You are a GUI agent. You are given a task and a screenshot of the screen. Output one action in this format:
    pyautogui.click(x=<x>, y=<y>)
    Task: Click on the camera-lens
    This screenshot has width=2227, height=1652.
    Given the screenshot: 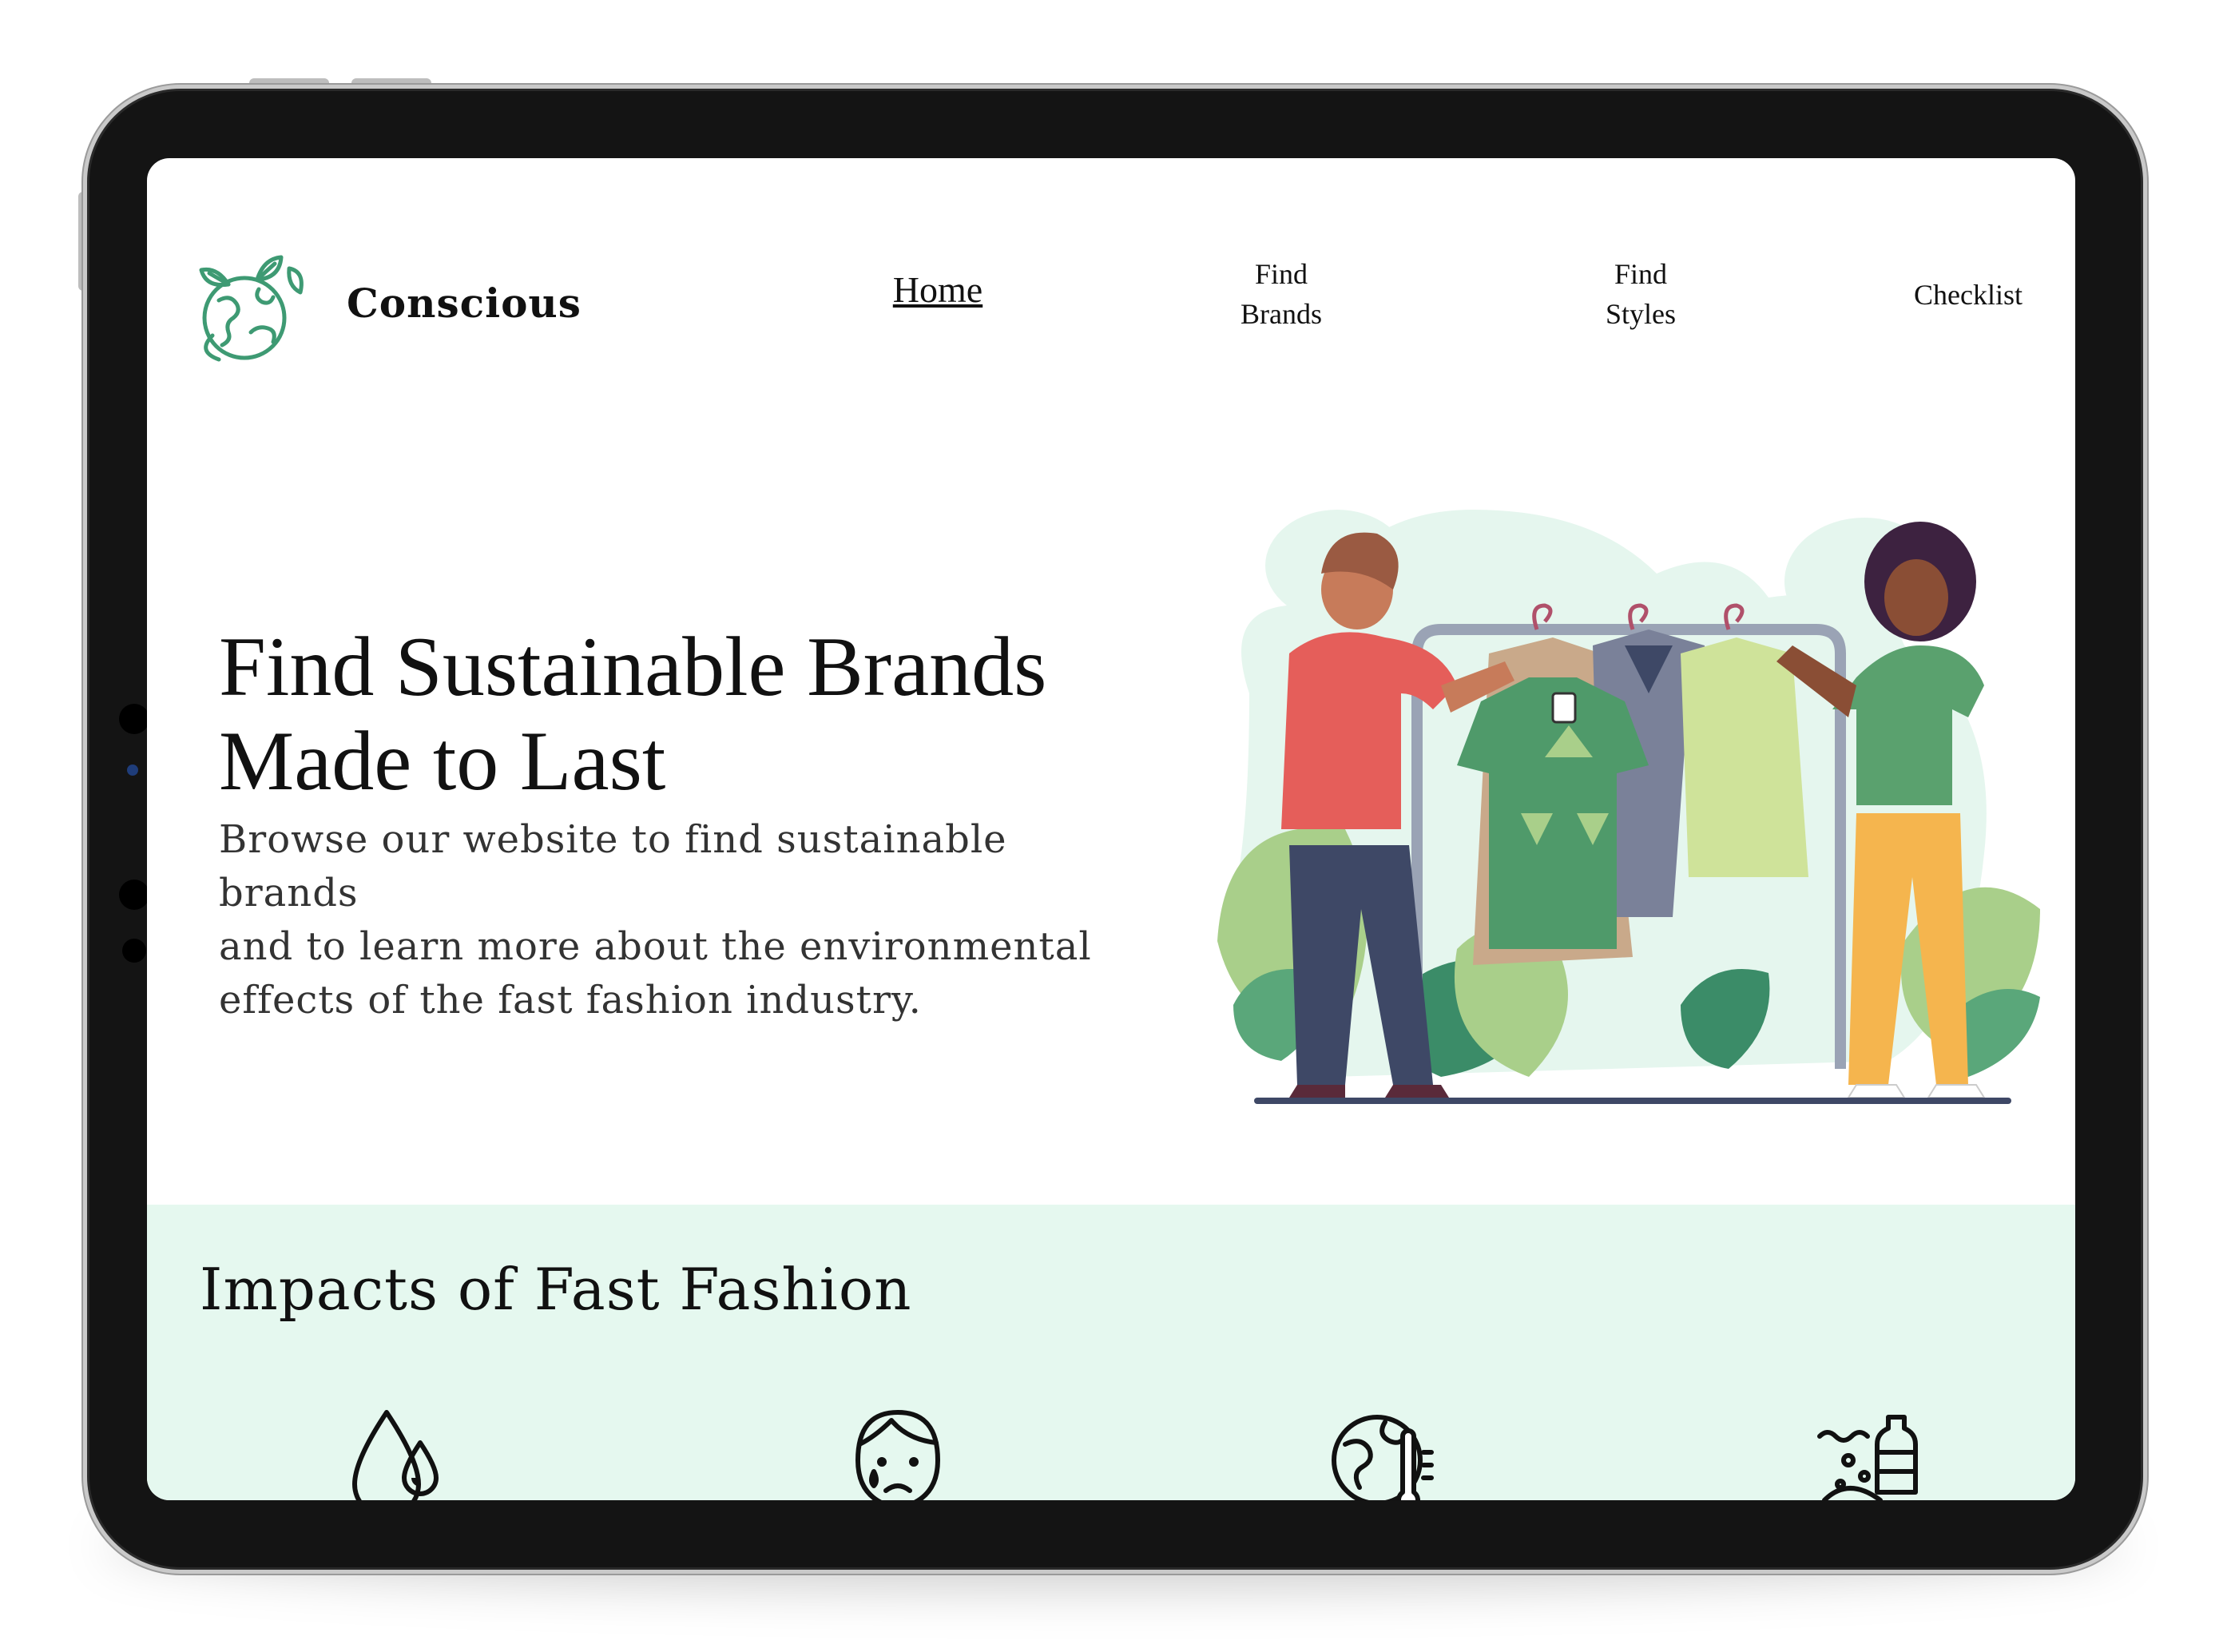 What is the action you would take?
    pyautogui.click(x=132, y=770)
    